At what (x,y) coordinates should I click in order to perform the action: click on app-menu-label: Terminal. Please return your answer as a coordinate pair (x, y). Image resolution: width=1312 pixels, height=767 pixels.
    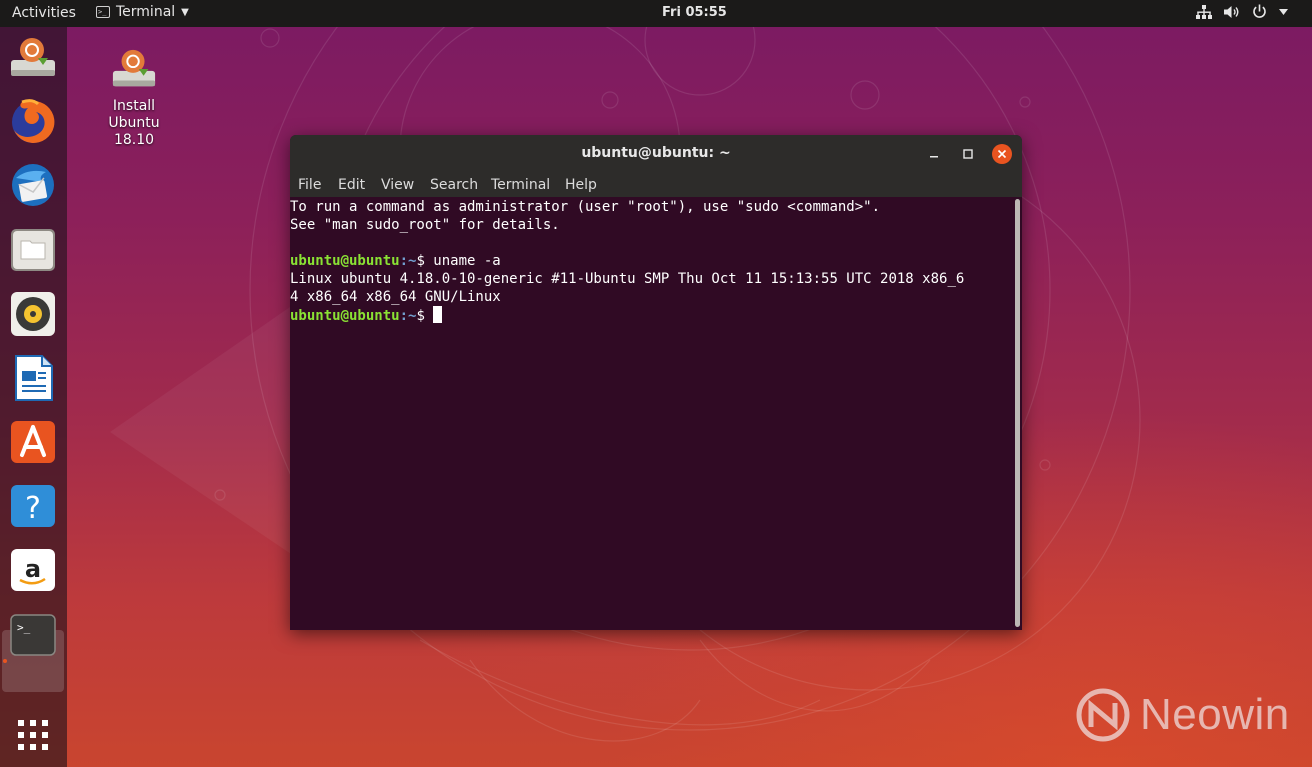
    Looking at the image, I should click on (146, 12).